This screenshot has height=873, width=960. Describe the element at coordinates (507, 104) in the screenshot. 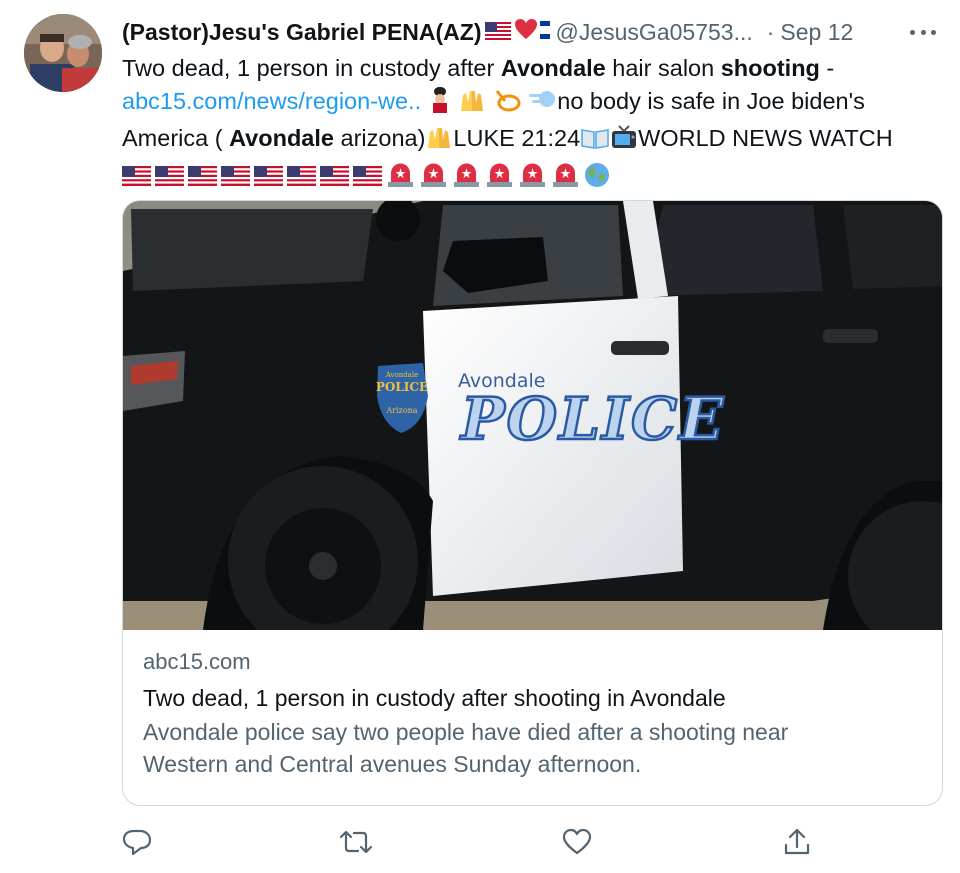

I see `lasso-emoji` at that location.